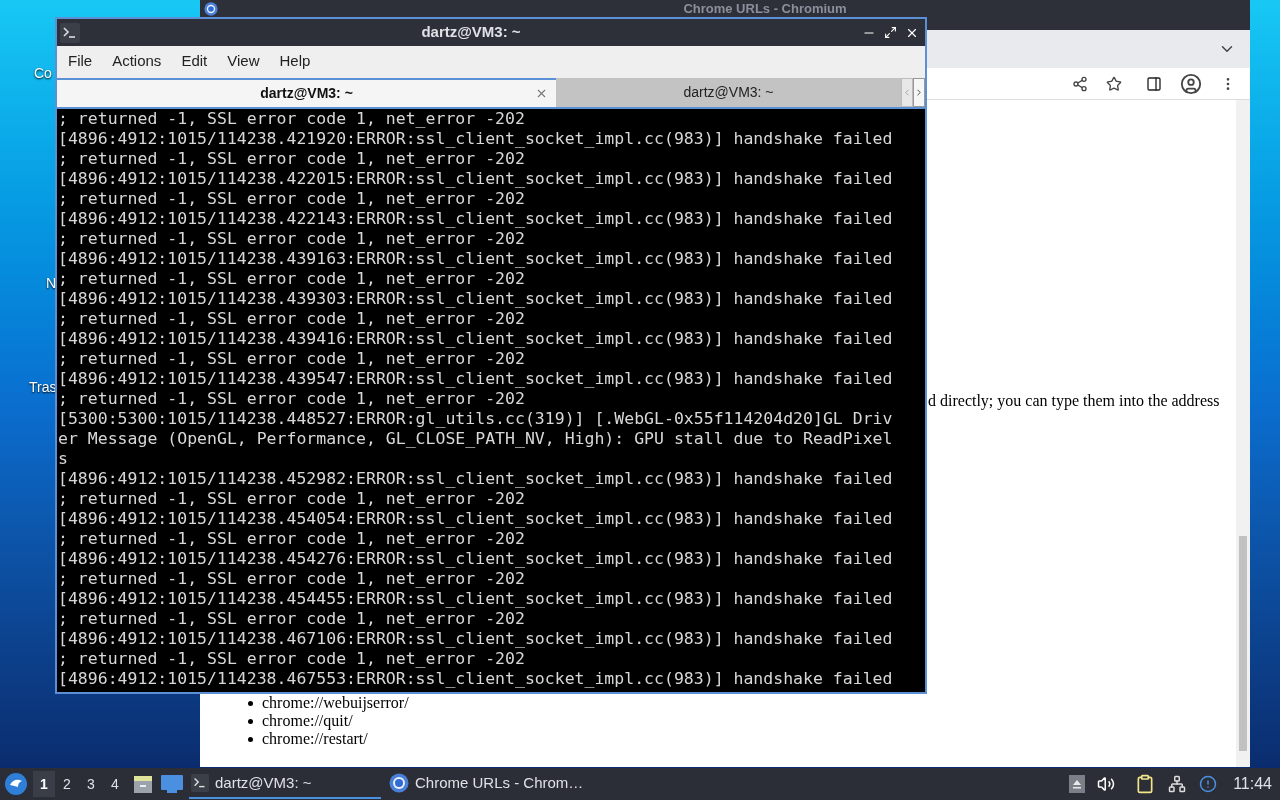 The height and width of the screenshot is (800, 1280). I want to click on scroll-right-button, so click(919, 92).